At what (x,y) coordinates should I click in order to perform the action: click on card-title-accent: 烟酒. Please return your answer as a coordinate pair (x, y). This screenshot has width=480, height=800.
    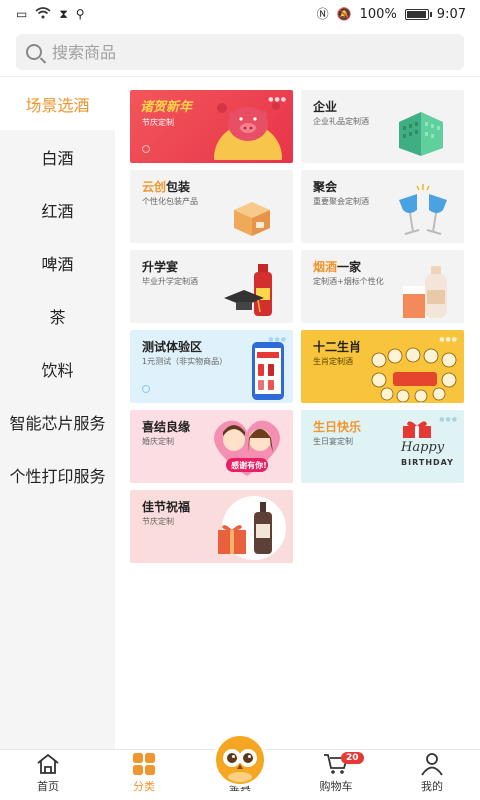
    Looking at the image, I should click on (325, 267).